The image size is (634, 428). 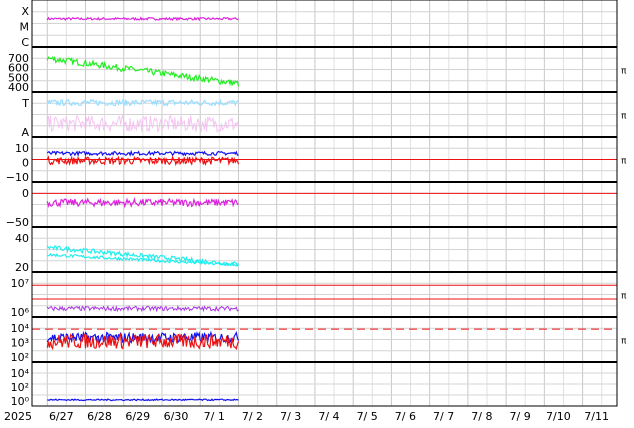 I want to click on y-tick-label: 40, so click(x=22, y=238).